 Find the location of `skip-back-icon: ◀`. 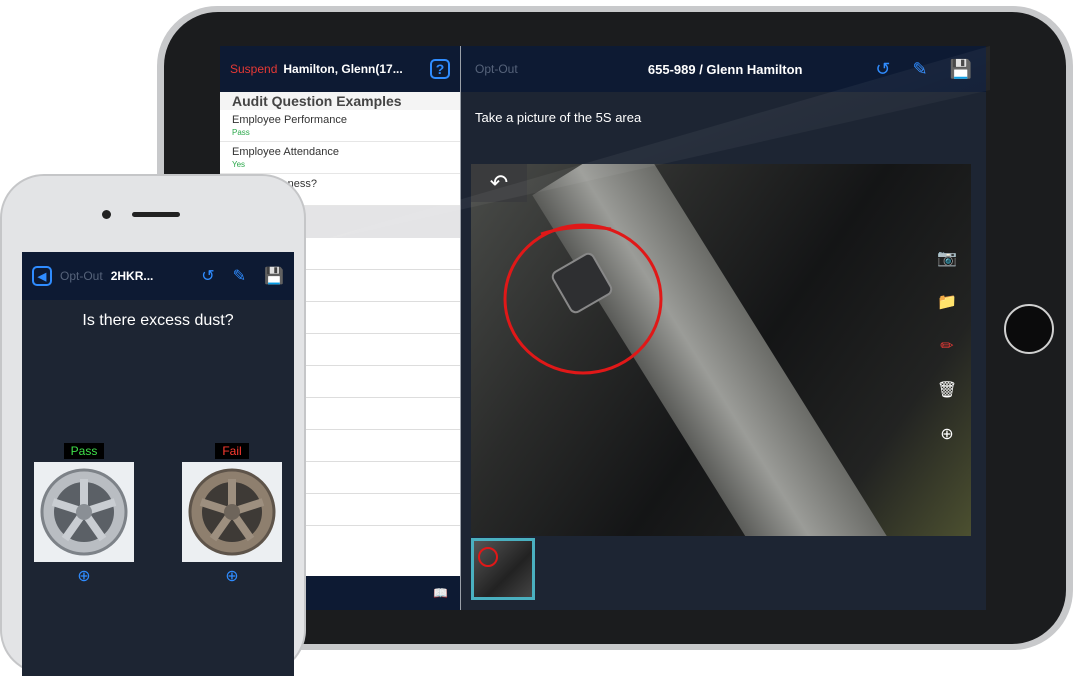

skip-back-icon: ◀ is located at coordinates (42, 276).